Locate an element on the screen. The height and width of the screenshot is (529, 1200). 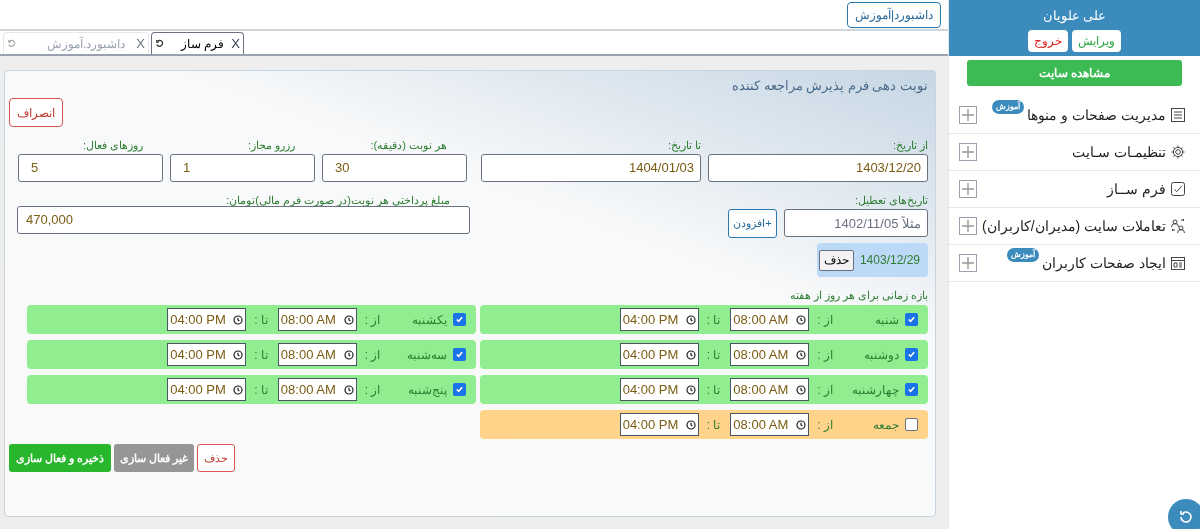
text-field: 5 is located at coordinates (90, 168).